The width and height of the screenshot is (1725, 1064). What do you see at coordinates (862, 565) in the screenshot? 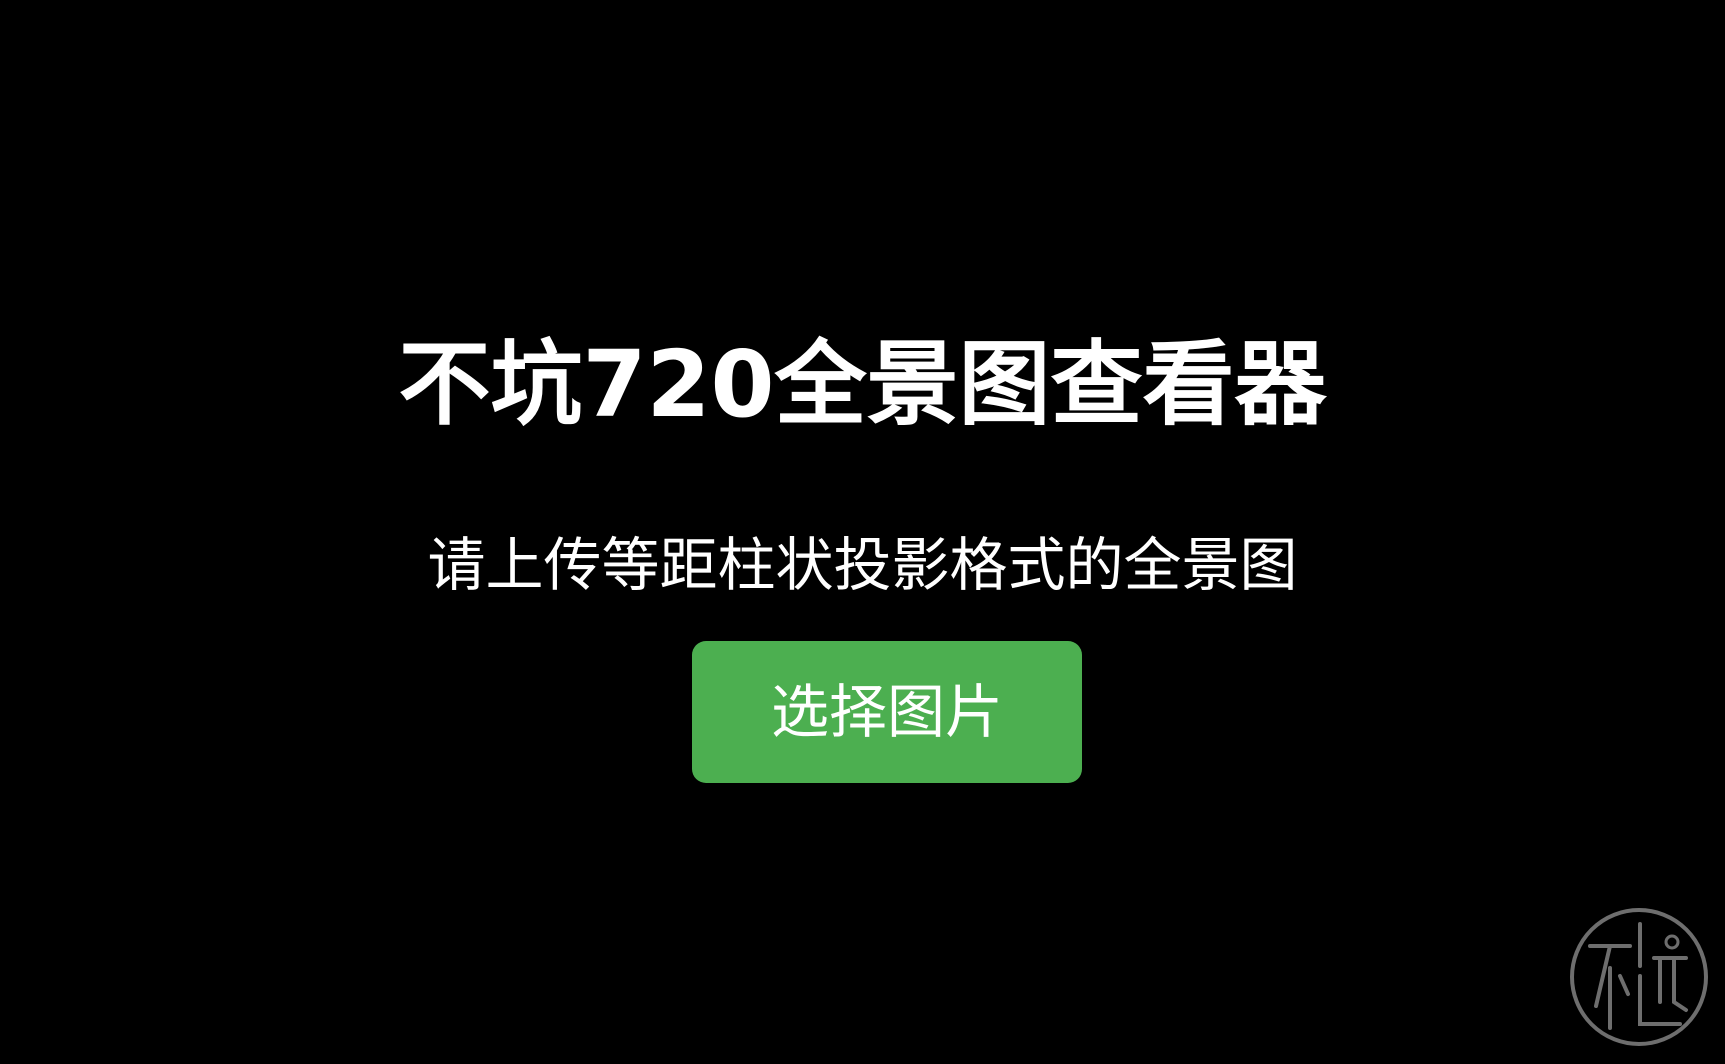
I see `upload-instruction: 请上传等距柱状投影格式的全景图` at bounding box center [862, 565].